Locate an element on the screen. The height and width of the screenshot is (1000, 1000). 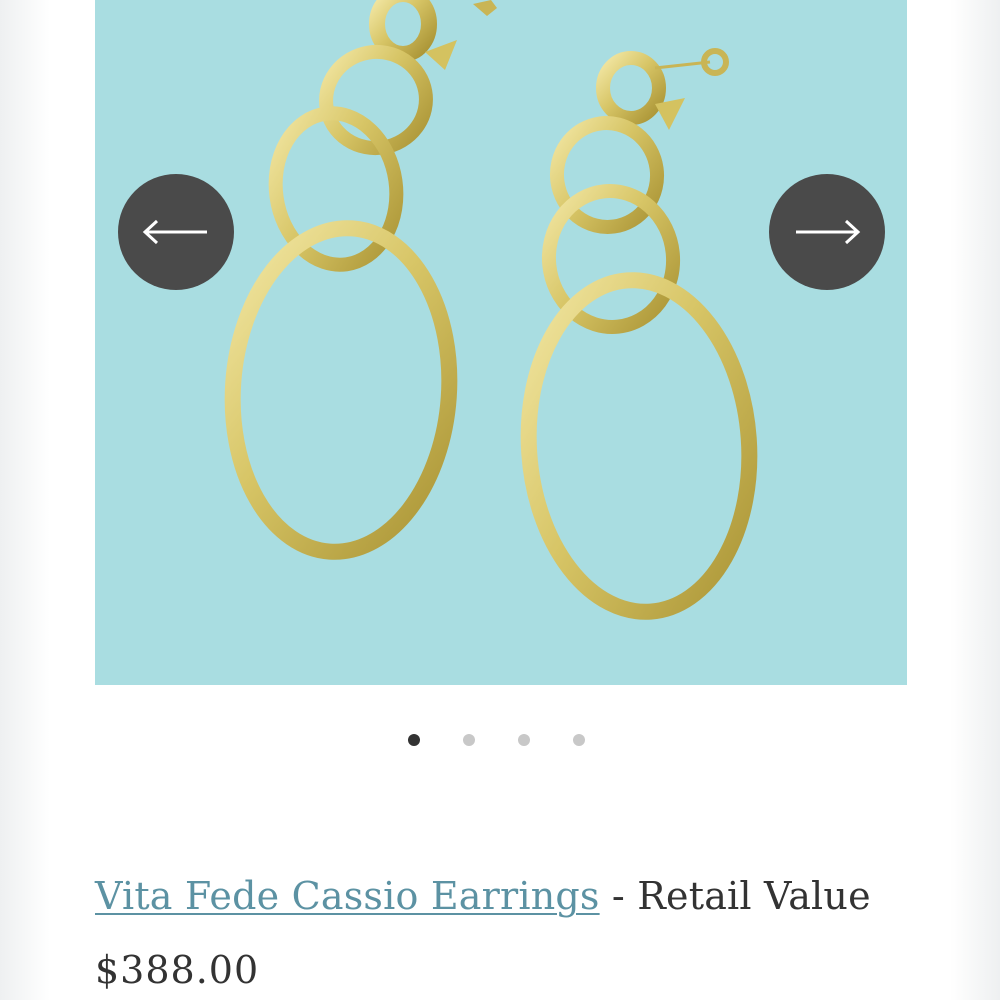
next-image-button is located at coordinates (827, 232).